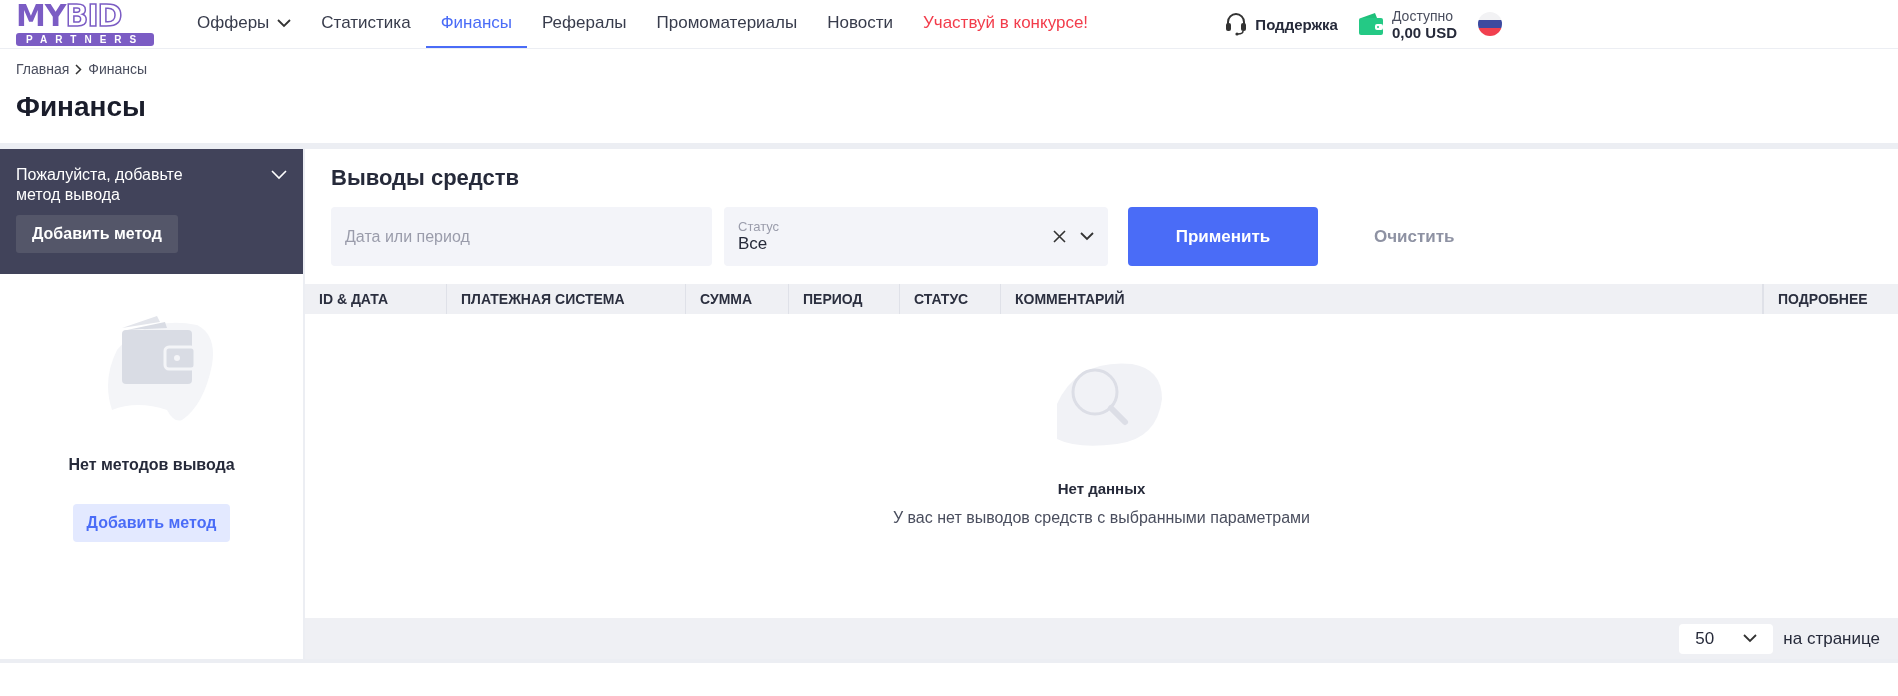  What do you see at coordinates (1424, 32) in the screenshot?
I see `balance-amount: 0,00 USD` at bounding box center [1424, 32].